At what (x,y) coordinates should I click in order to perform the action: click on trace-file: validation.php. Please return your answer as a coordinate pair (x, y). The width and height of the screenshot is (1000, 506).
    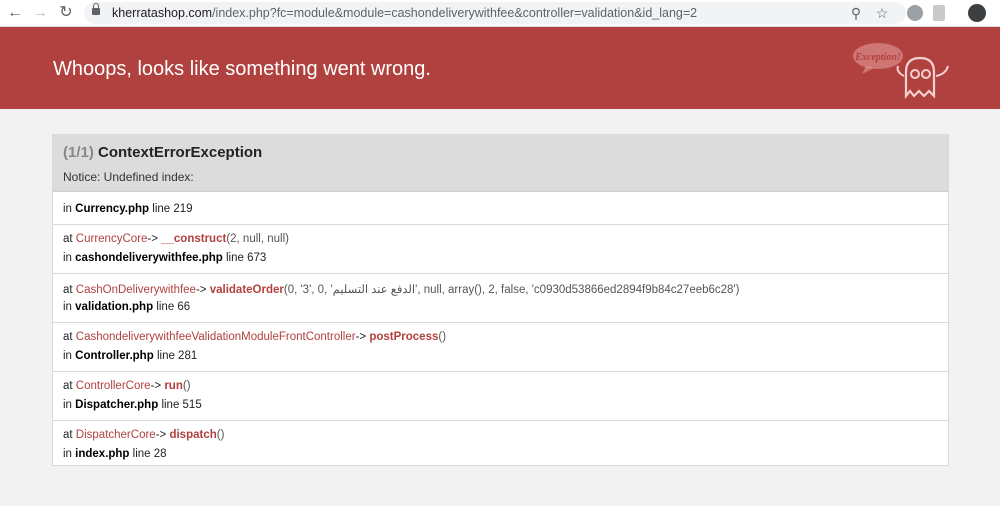
    Looking at the image, I should click on (114, 307).